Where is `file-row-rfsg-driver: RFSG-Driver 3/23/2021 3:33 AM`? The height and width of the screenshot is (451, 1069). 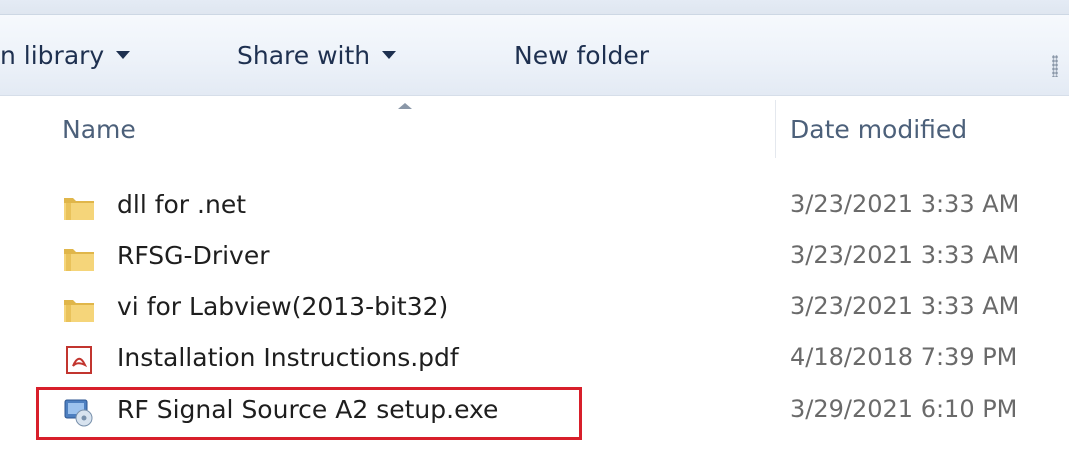
file-row-rfsg-driver: RFSG-Driver 3/23/2021 3:33 AM is located at coordinates (534, 259).